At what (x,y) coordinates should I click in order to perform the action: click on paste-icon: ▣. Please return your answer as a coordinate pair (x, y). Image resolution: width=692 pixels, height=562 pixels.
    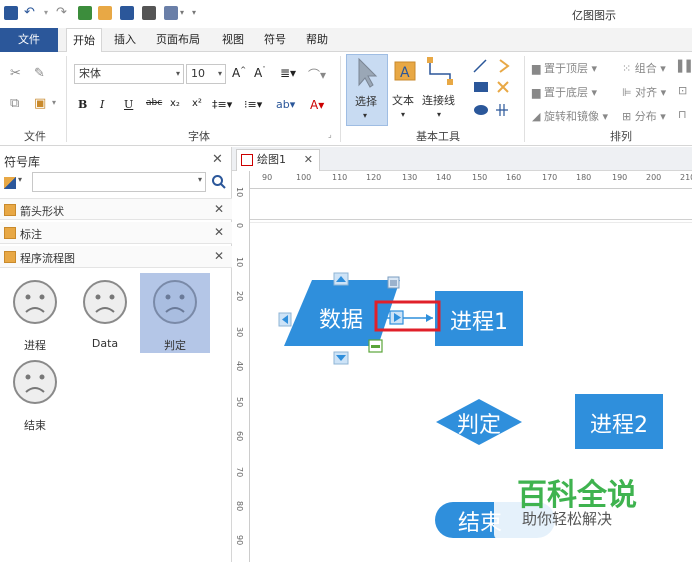
    Looking at the image, I should click on (40, 103).